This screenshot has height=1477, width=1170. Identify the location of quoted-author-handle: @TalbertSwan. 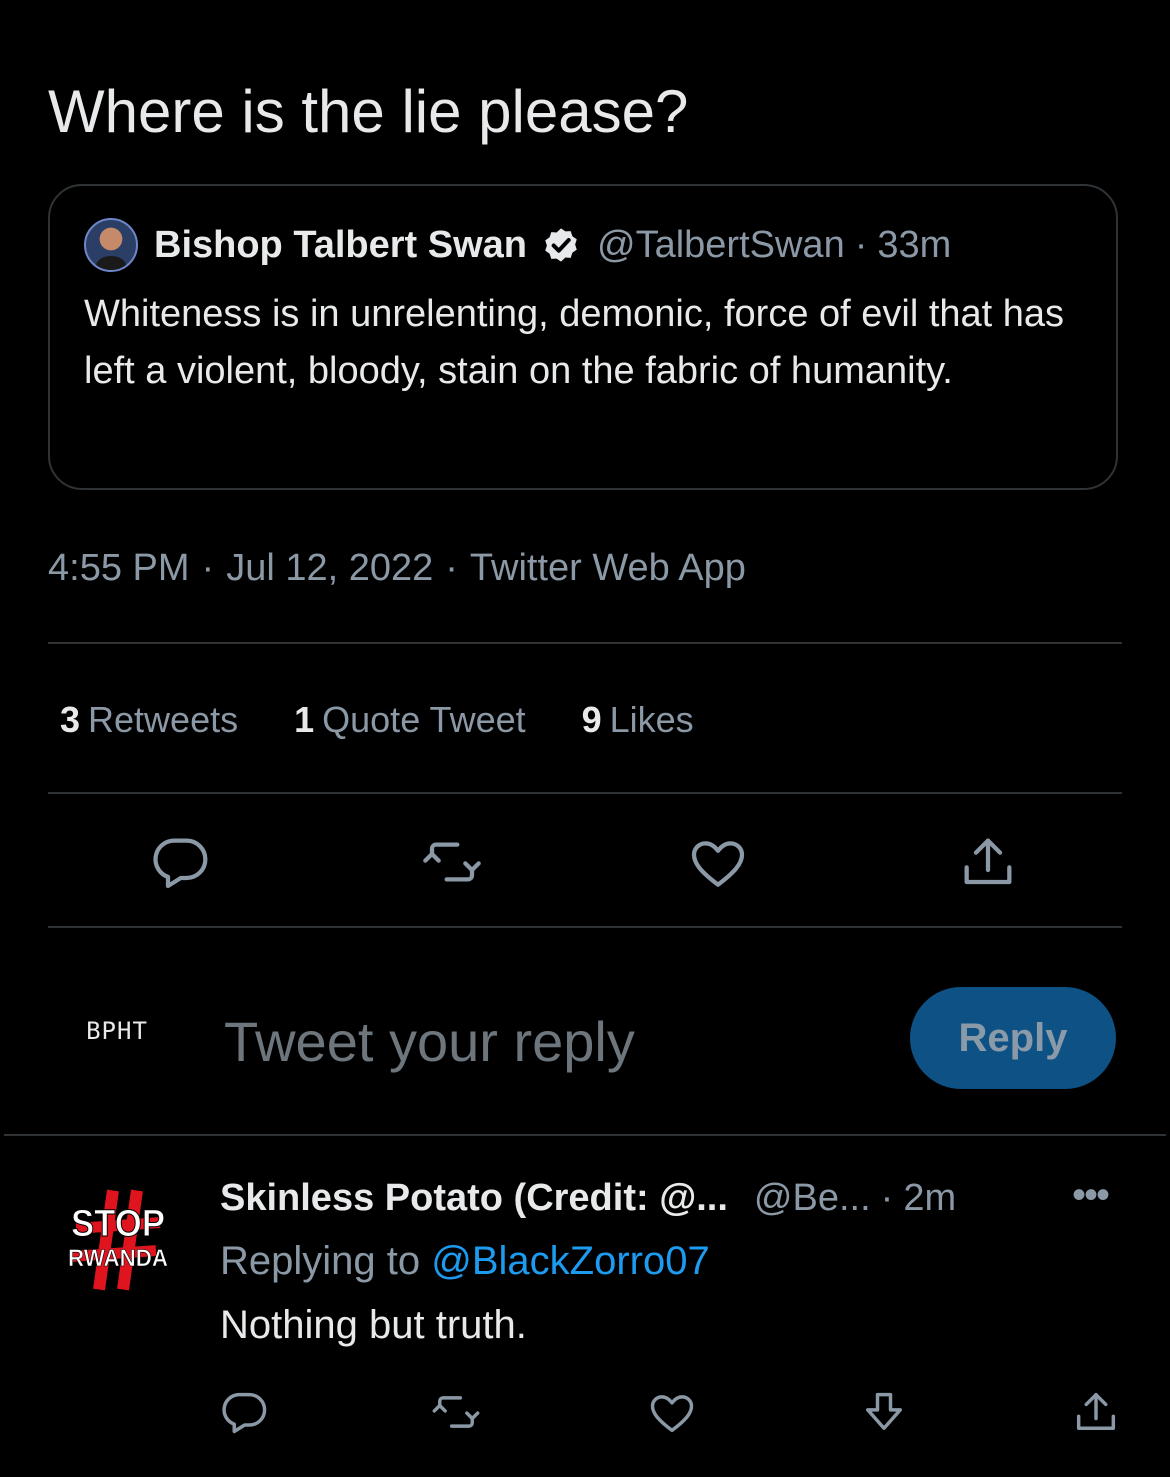
(721, 245).